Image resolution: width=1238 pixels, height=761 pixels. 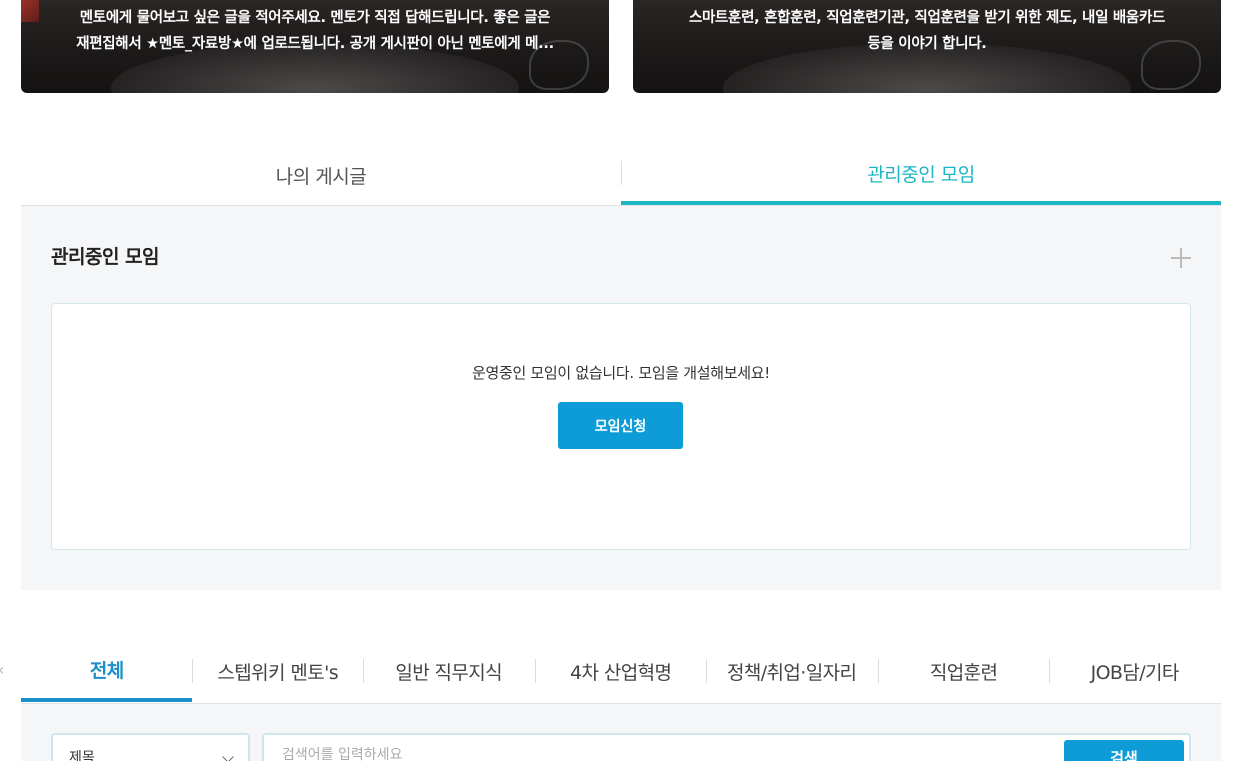 I want to click on tab-vocational-training: 직업훈련, so click(x=963, y=671).